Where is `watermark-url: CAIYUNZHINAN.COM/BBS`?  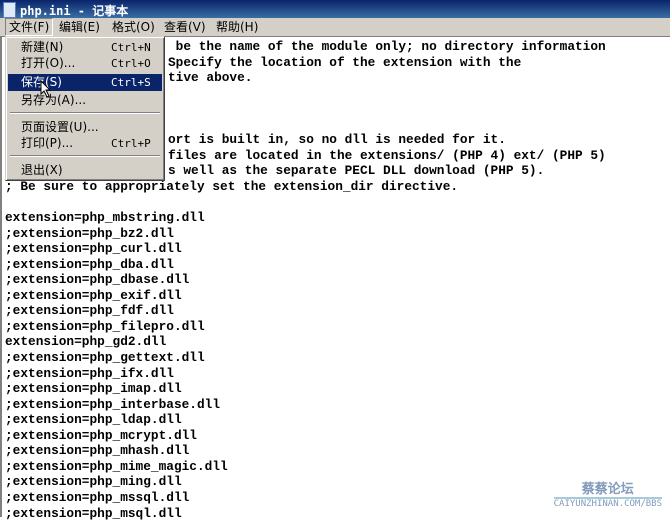
watermark-url: CAIYUNZHINAN.COM/BBS is located at coordinates (607, 503).